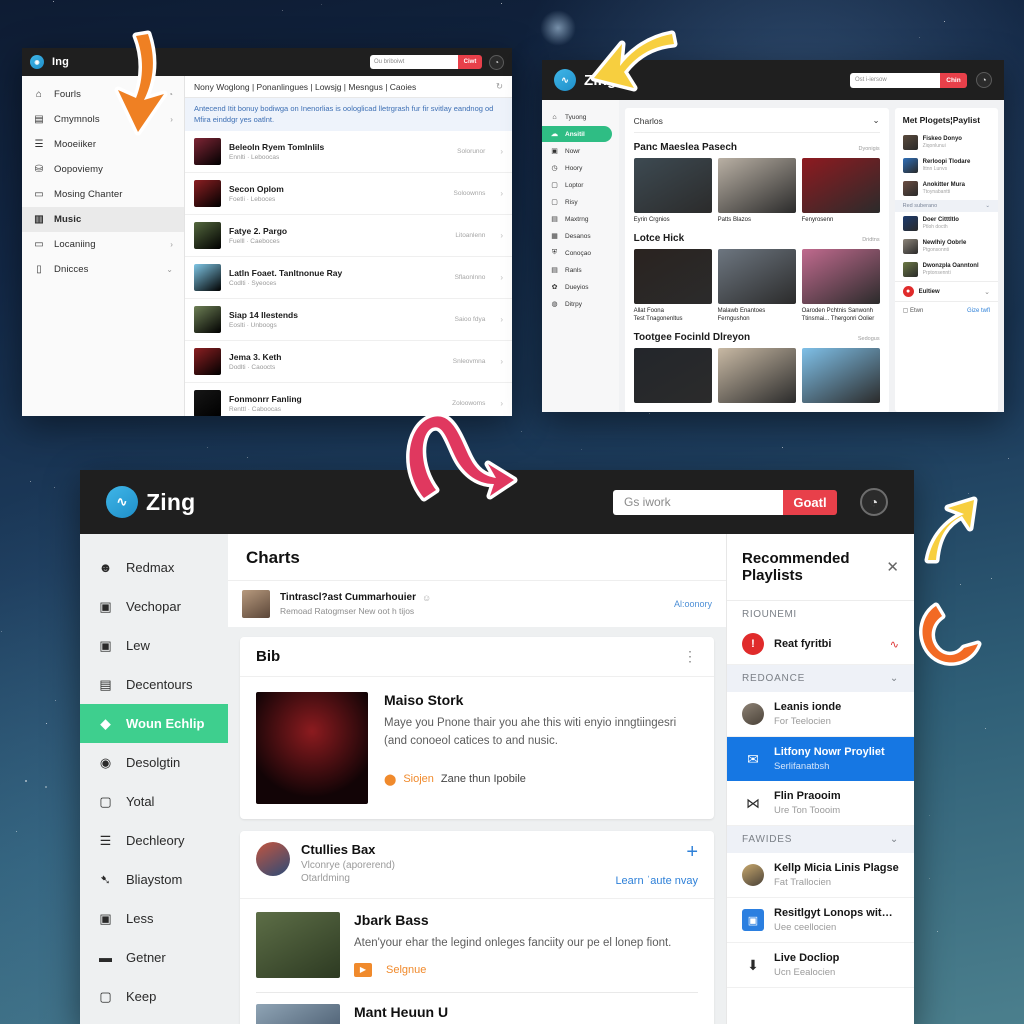 The image size is (1024, 1024). I want to click on sidebar-item-maxtrng: ▤ Maxtrng, so click(580, 219).